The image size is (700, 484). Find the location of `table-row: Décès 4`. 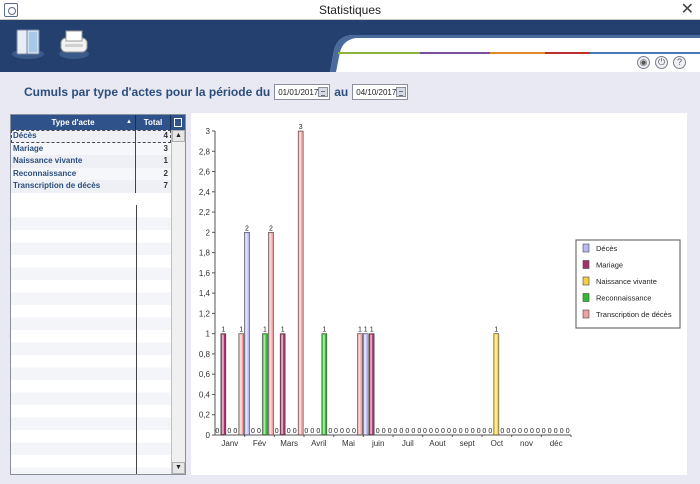

table-row: Décès 4 is located at coordinates (91, 136).